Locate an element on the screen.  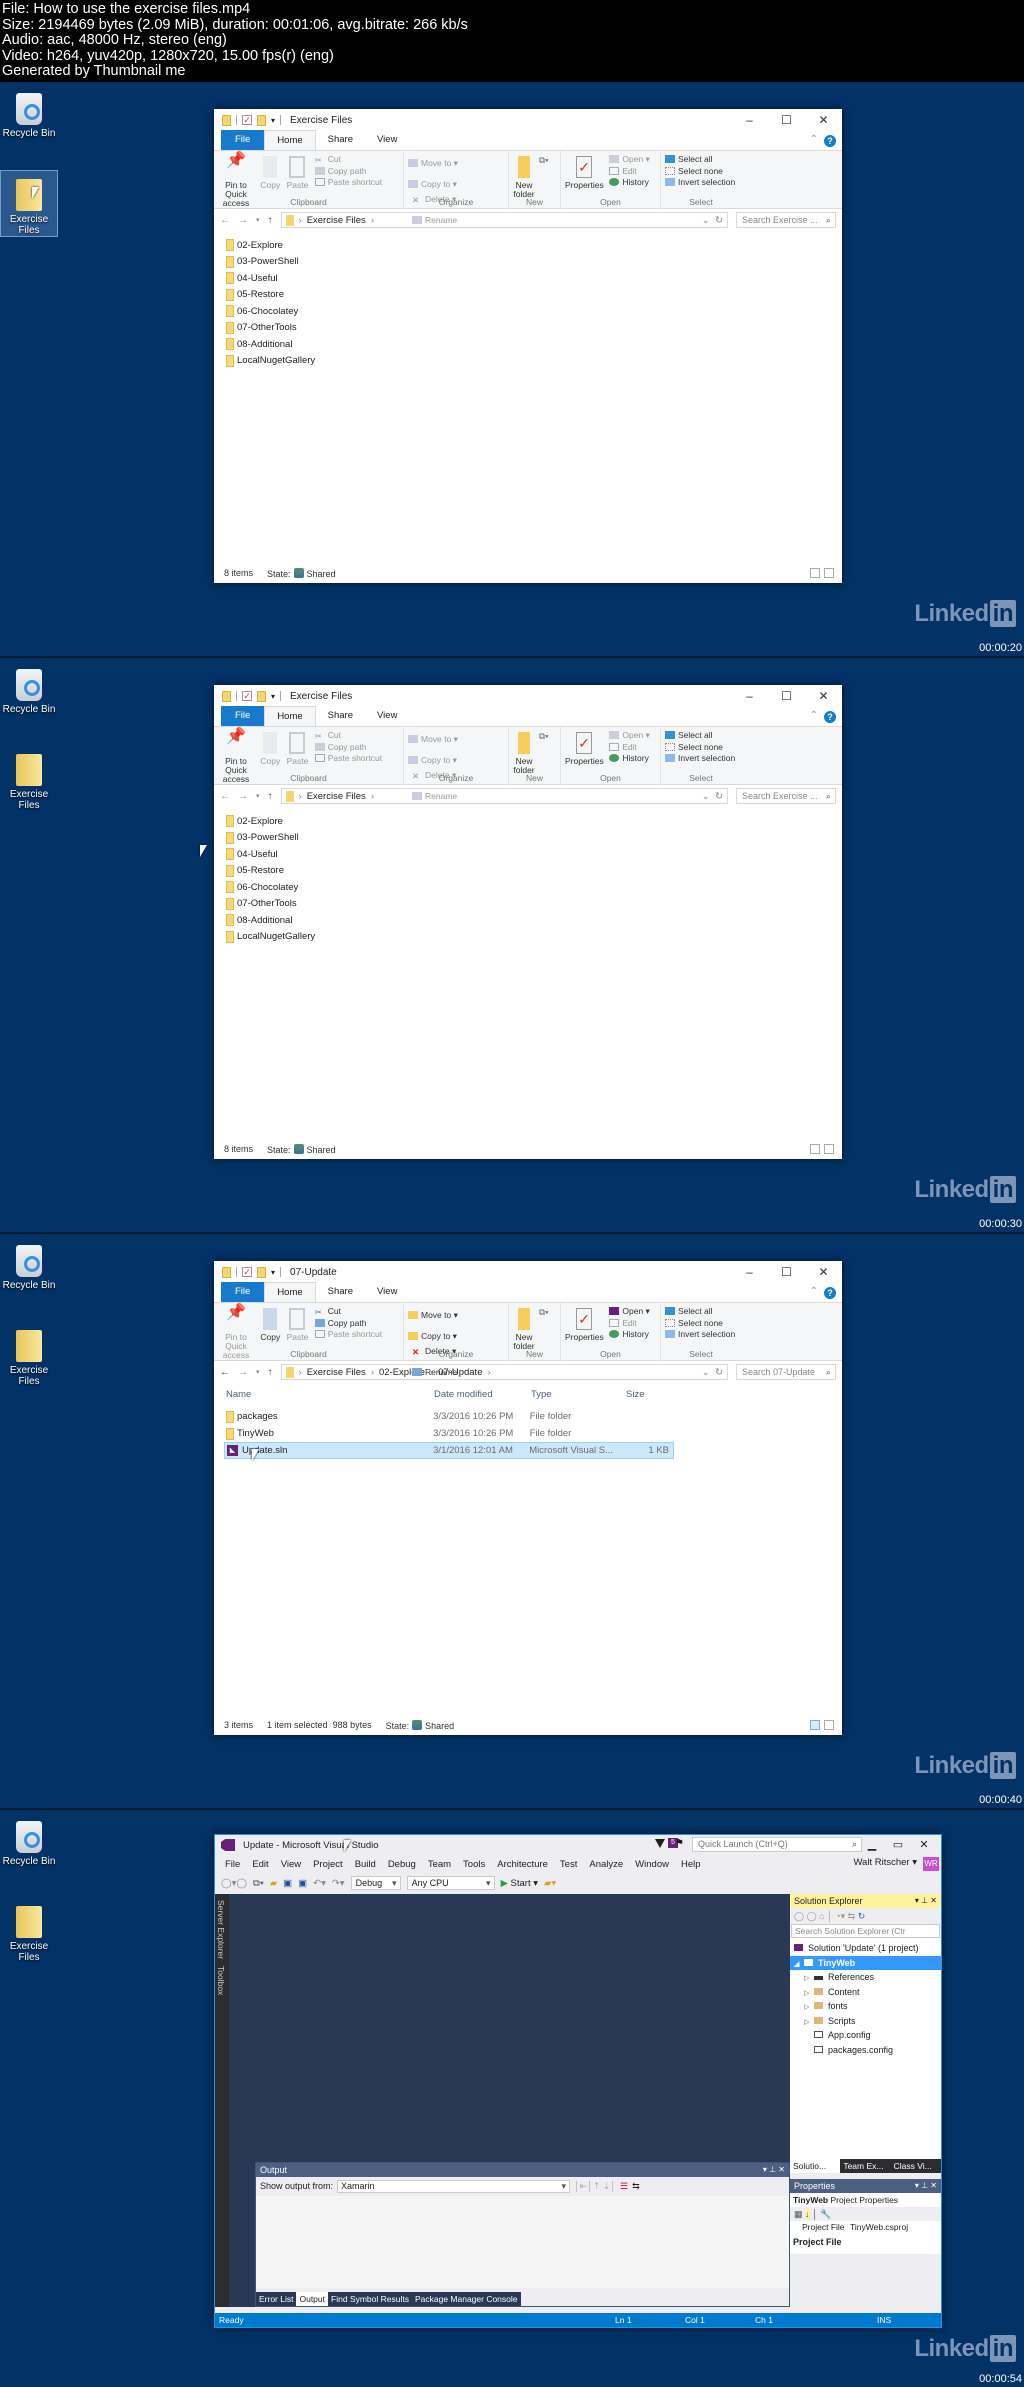
menu-file: File is located at coordinates (232, 1864).